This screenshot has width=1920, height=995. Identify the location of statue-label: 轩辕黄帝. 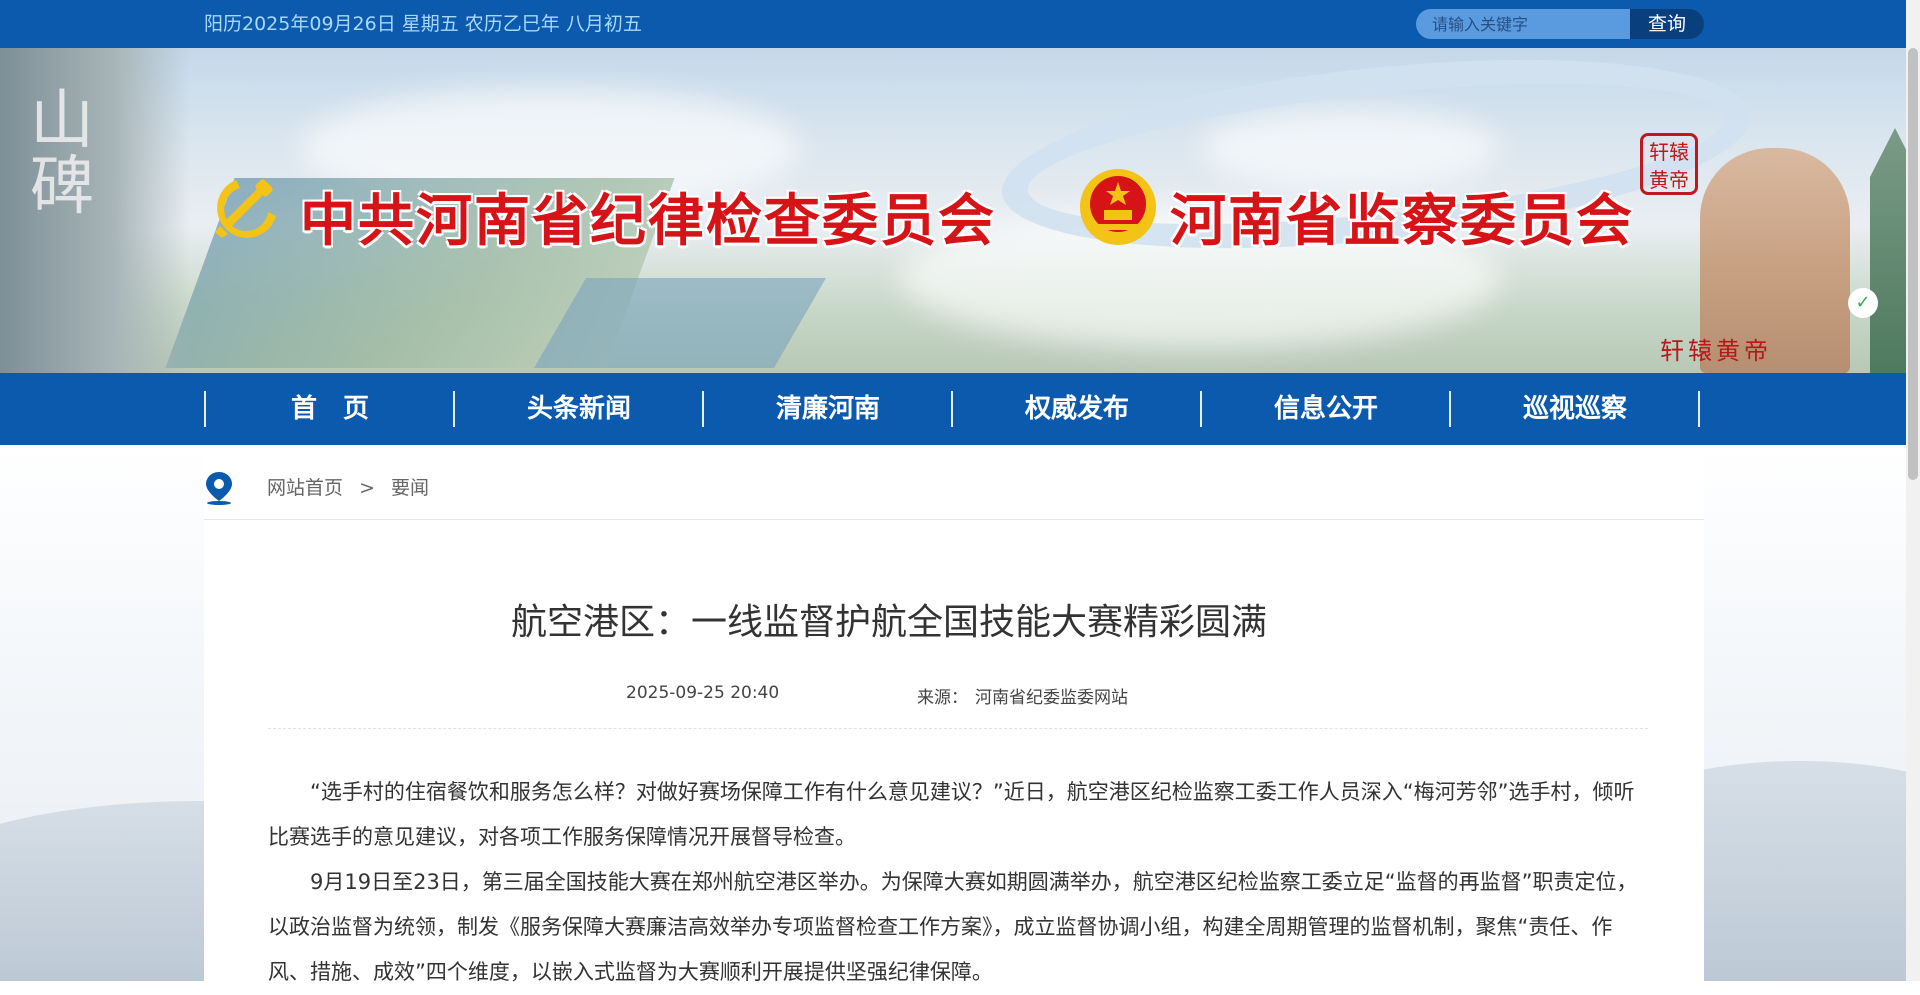
(1716, 351).